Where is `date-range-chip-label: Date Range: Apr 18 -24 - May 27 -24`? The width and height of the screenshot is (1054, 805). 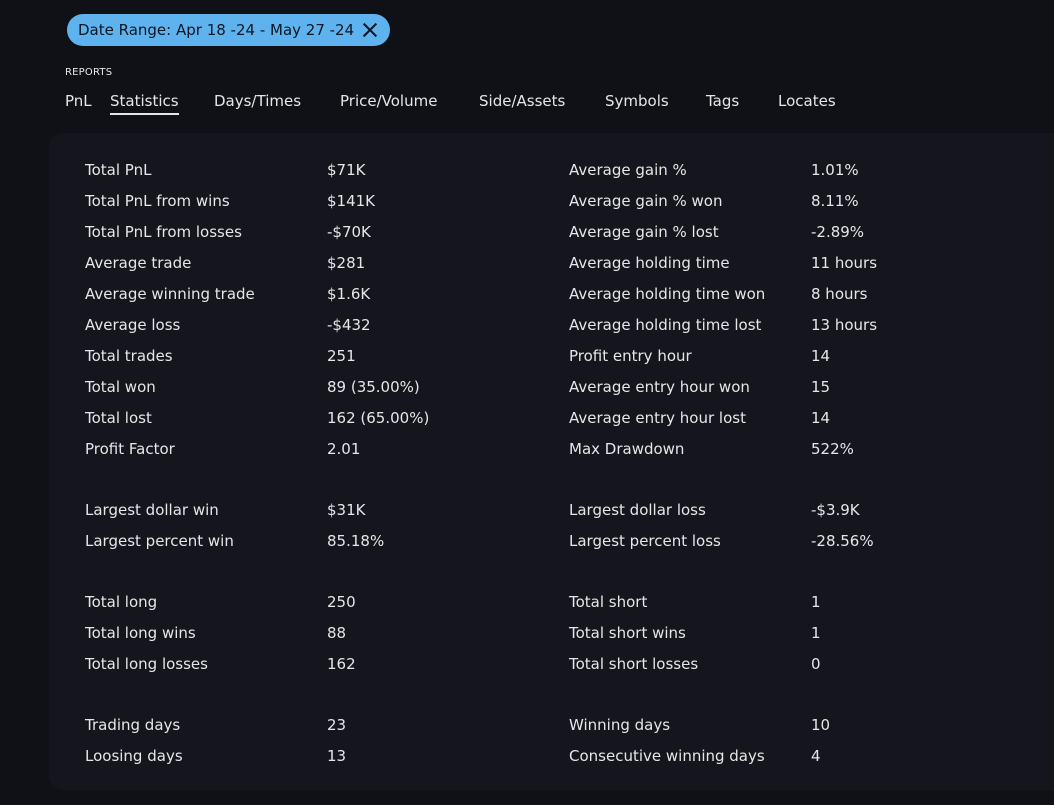 date-range-chip-label: Date Range: Apr 18 -24 - May 27 -24 is located at coordinates (216, 30).